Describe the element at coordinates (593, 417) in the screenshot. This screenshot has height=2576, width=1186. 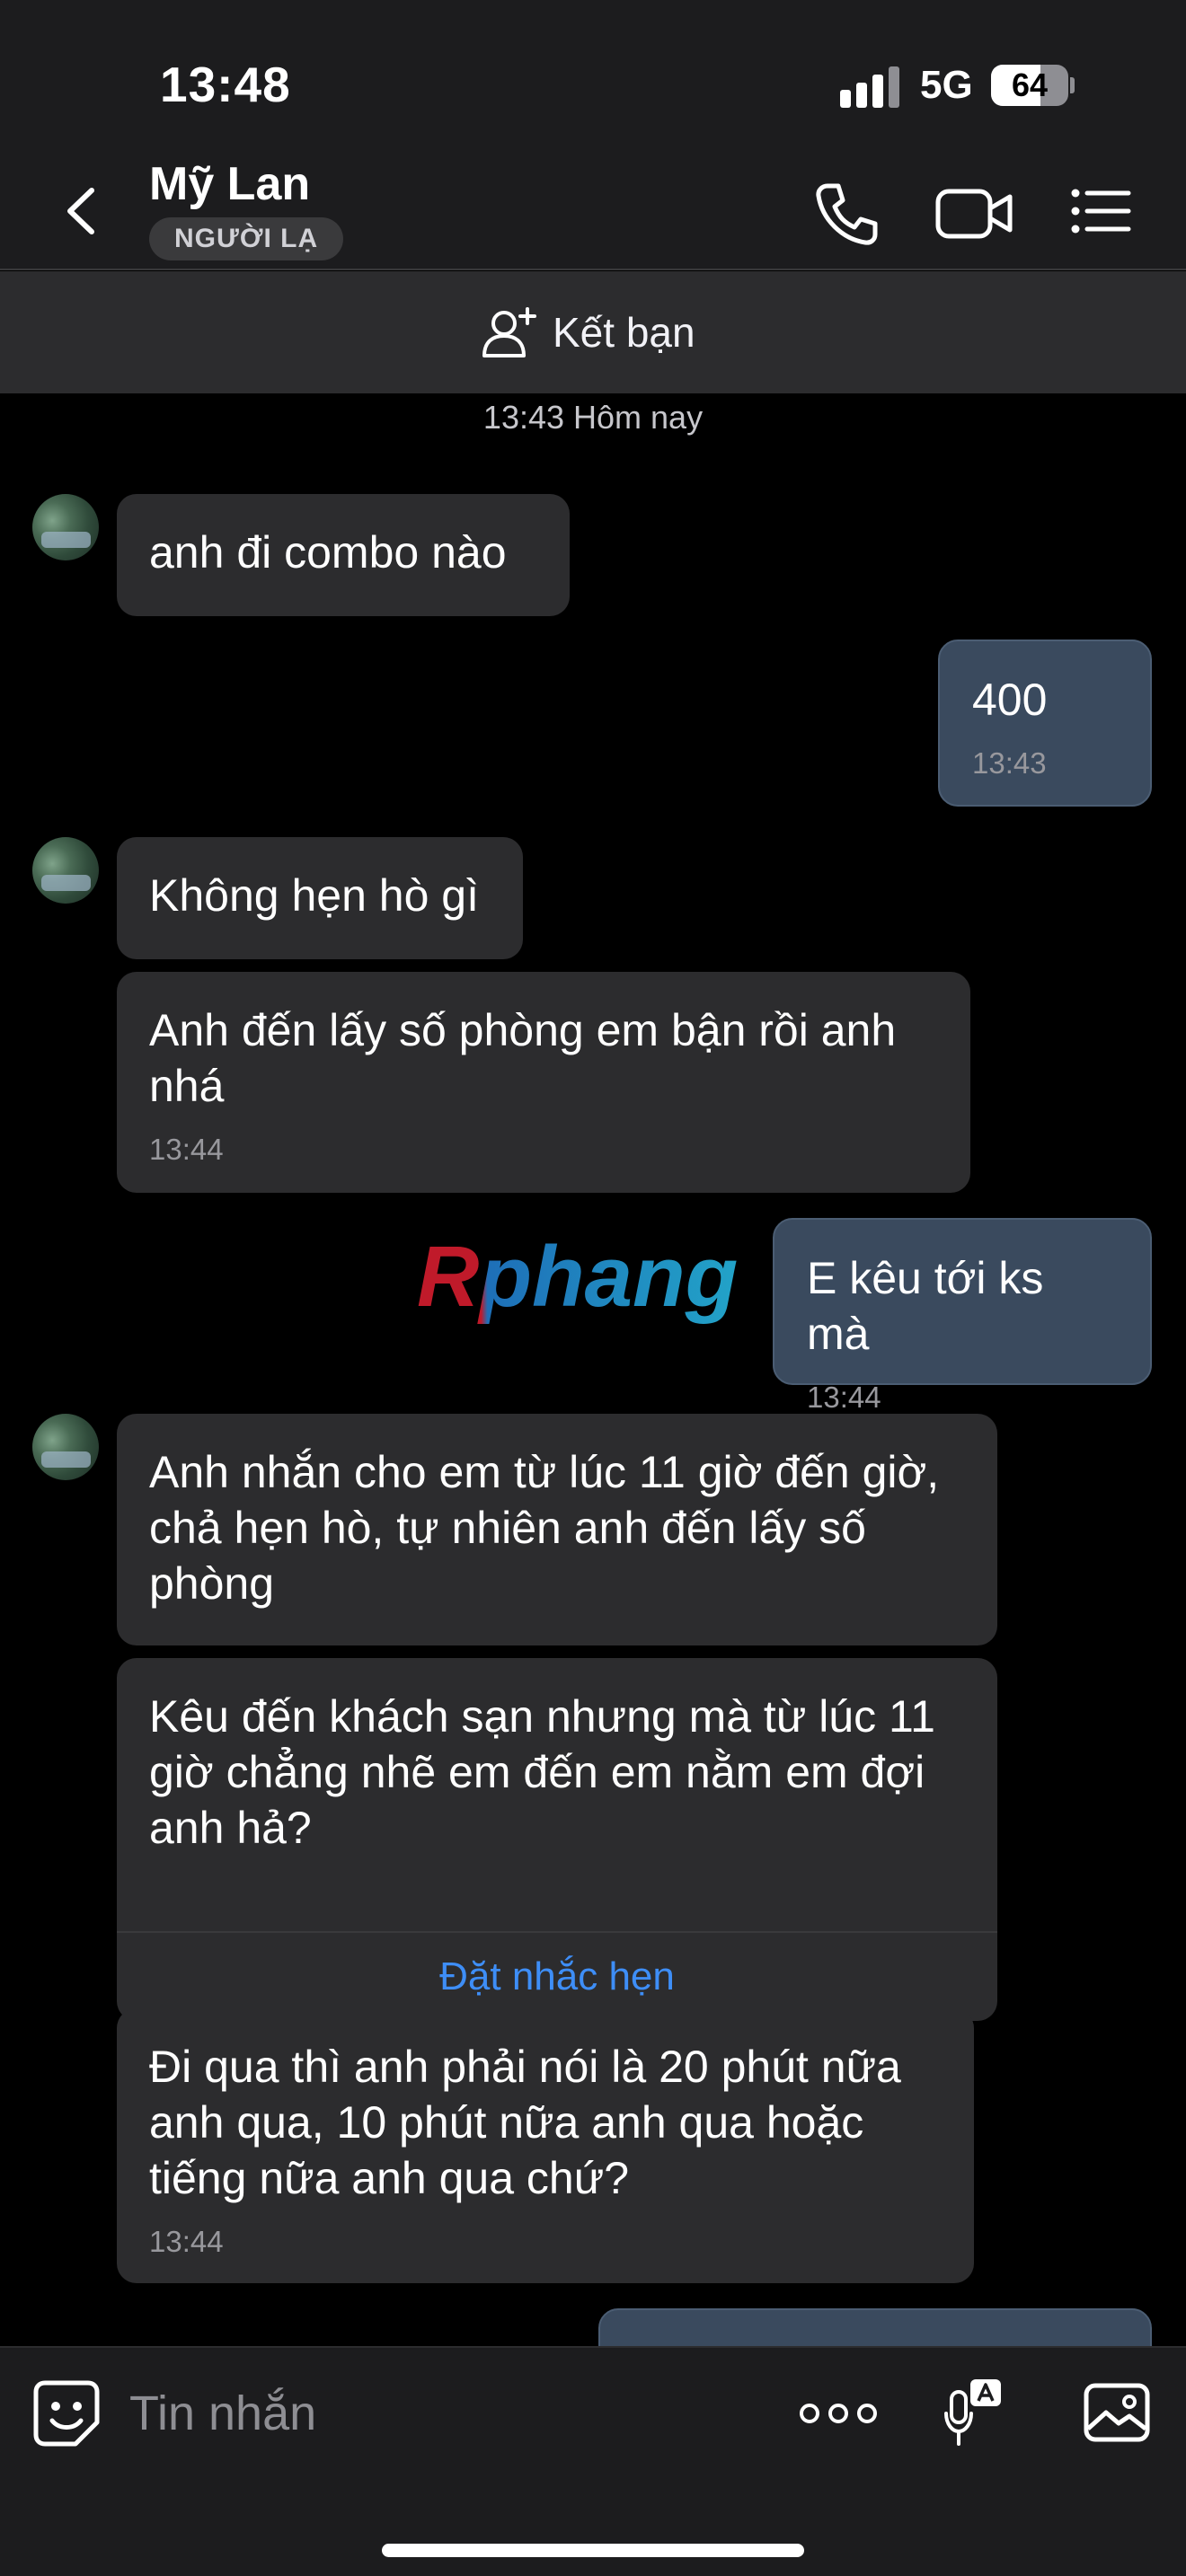
I see `date-divider: 13:43 Hôm nay` at that location.